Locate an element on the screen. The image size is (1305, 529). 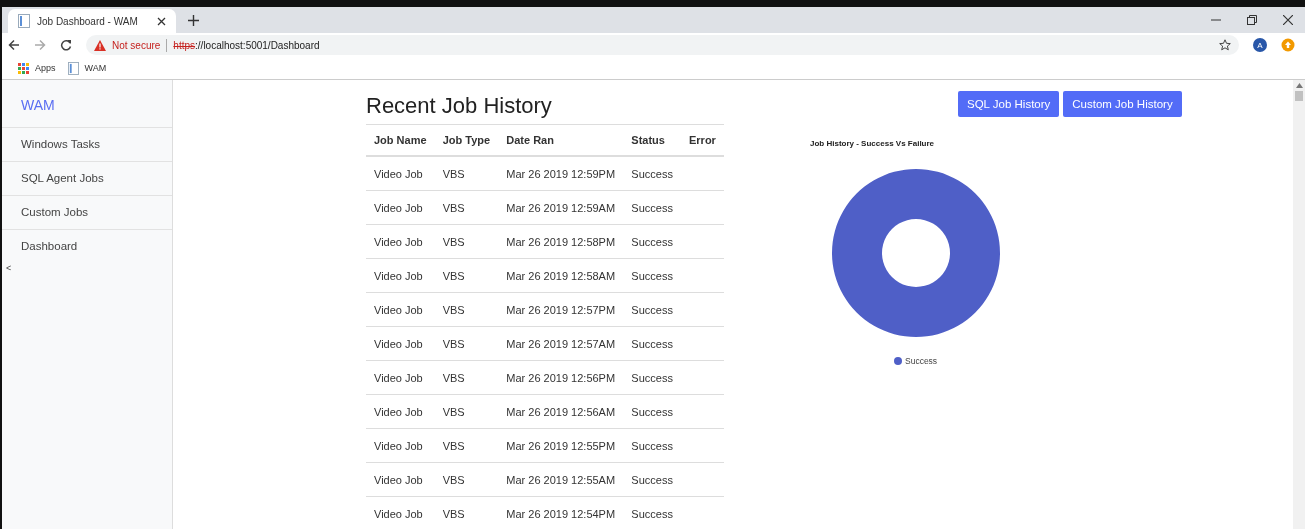
chart-title: Job History - Success Vs Failure is located at coordinates (873, 143).